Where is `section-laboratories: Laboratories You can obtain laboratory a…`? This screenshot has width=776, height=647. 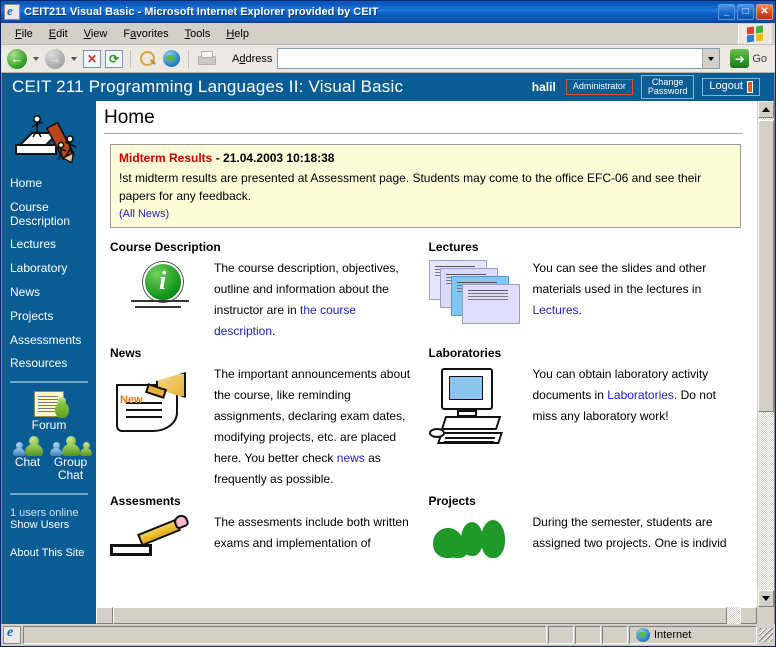 section-laboratories: Laboratories You can obtain laboratory a… is located at coordinates (588, 418).